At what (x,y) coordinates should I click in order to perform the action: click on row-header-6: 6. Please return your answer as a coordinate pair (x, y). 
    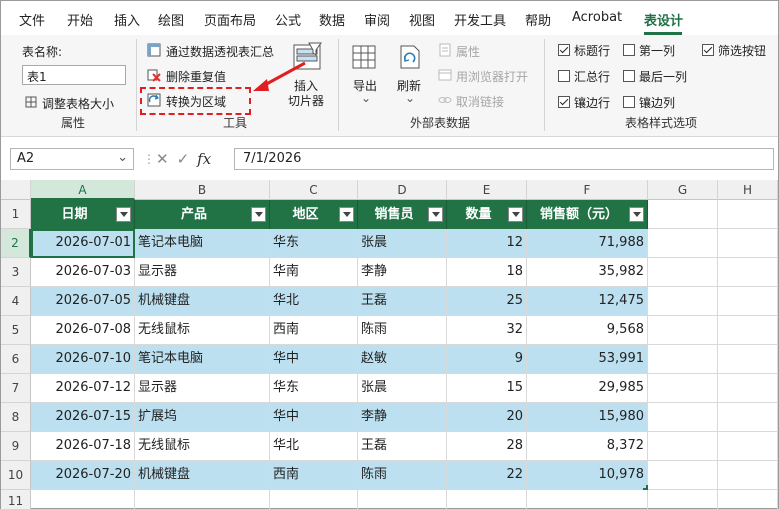
    Looking at the image, I should click on (16, 359).